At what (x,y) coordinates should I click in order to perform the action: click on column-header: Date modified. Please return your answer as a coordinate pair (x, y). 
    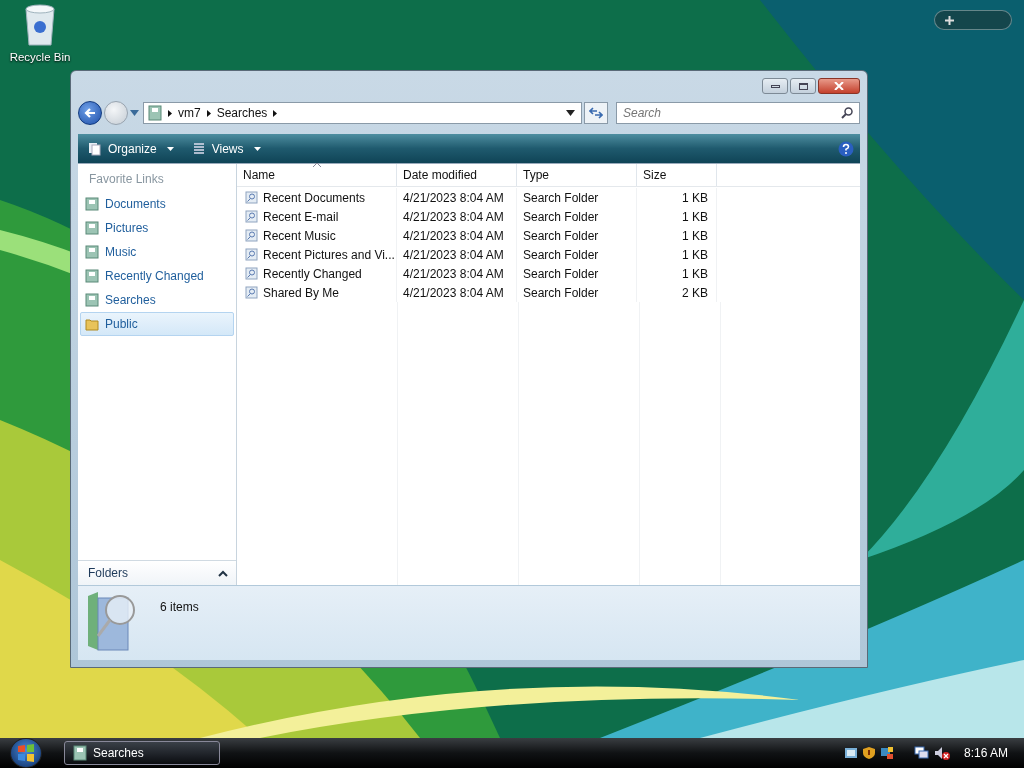
    Looking at the image, I should click on (457, 175).